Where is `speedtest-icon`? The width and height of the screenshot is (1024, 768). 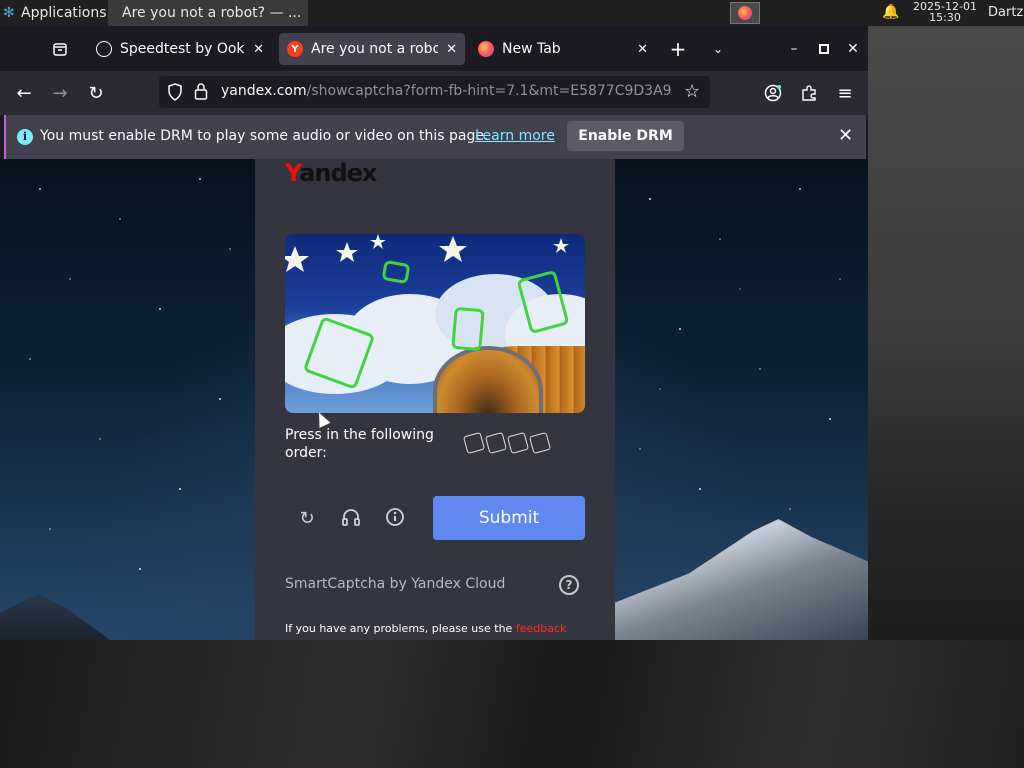
speedtest-icon is located at coordinates (104, 49).